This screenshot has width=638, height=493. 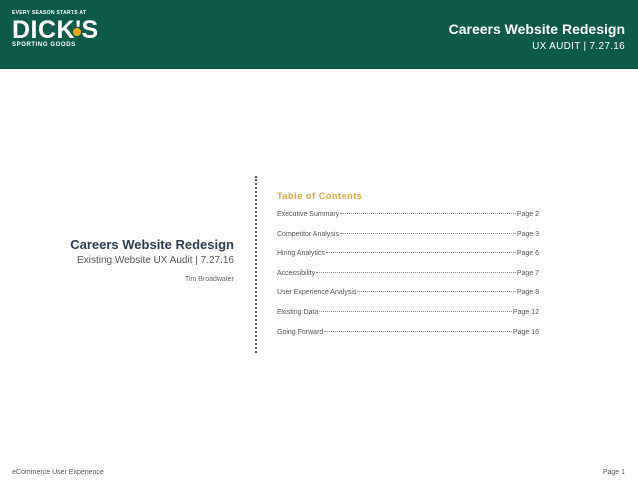 I want to click on toc-item-competitor-analysis: Competitor Analysis Page 3, so click(x=408, y=241).